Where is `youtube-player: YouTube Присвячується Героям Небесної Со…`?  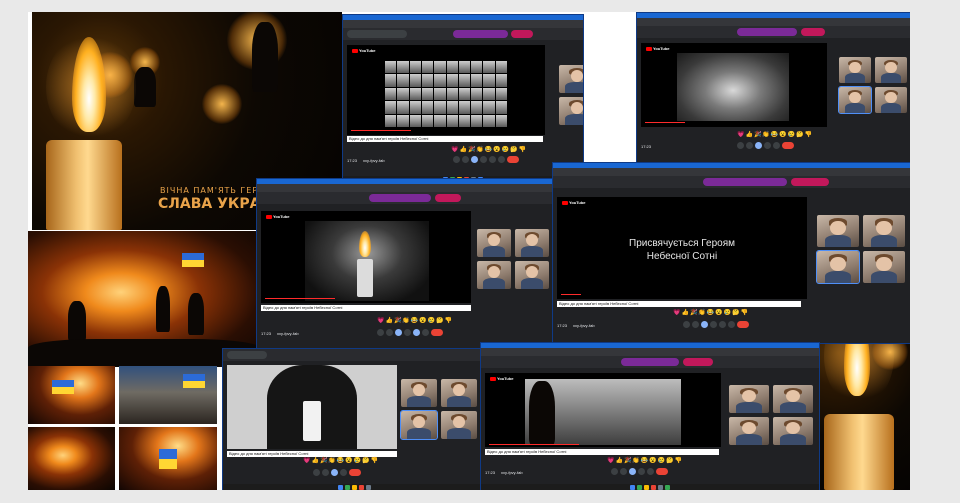 youtube-player: YouTube Присвячується Героям Небесної Со… is located at coordinates (682, 248).